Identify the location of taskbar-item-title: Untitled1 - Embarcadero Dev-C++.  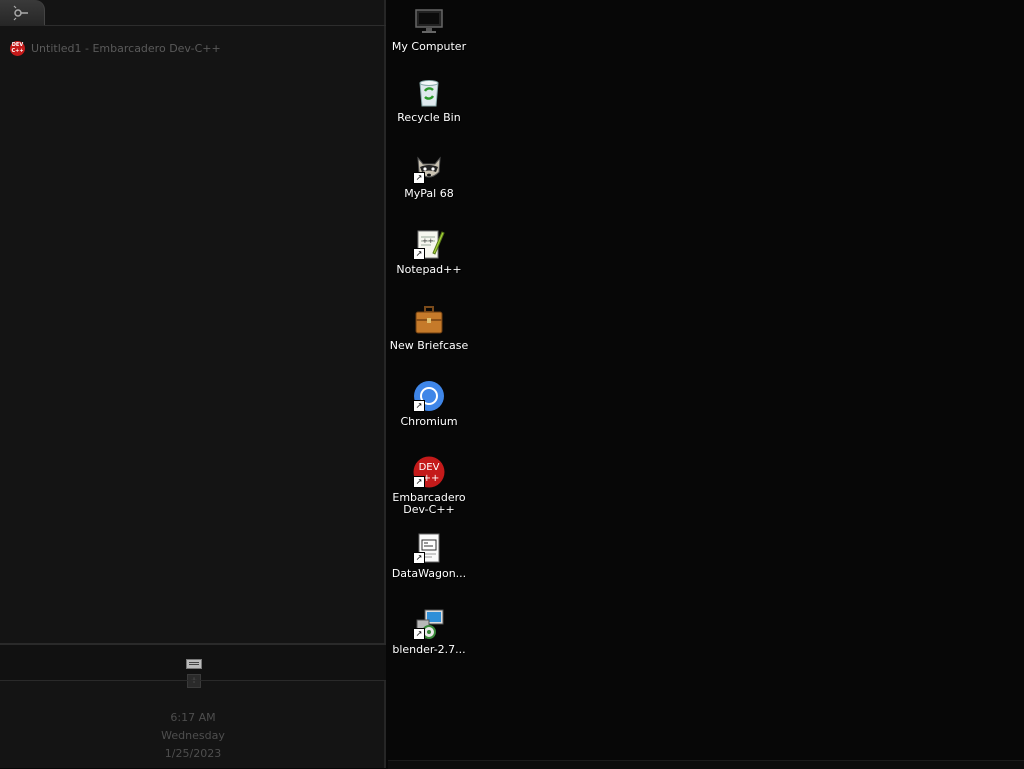
(126, 48).